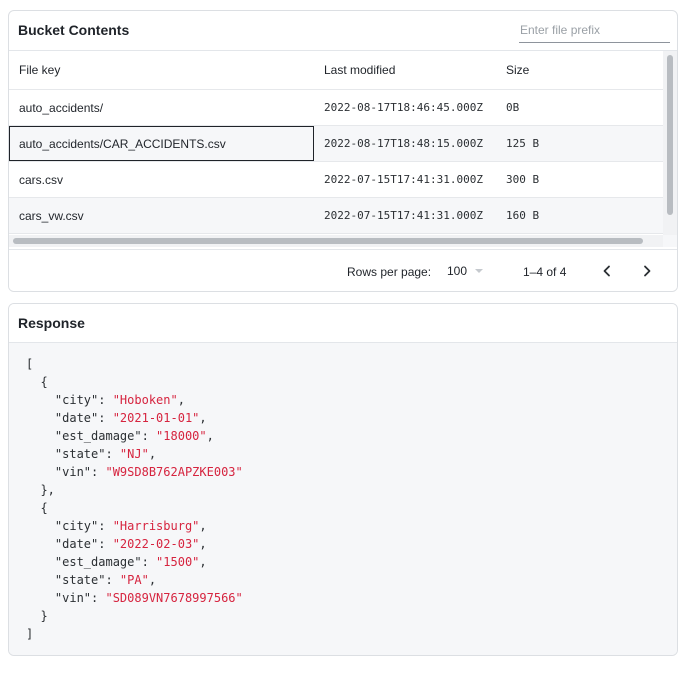 The image size is (692, 673). I want to click on json-string-value: "SD089VN7678997566", so click(174, 598).